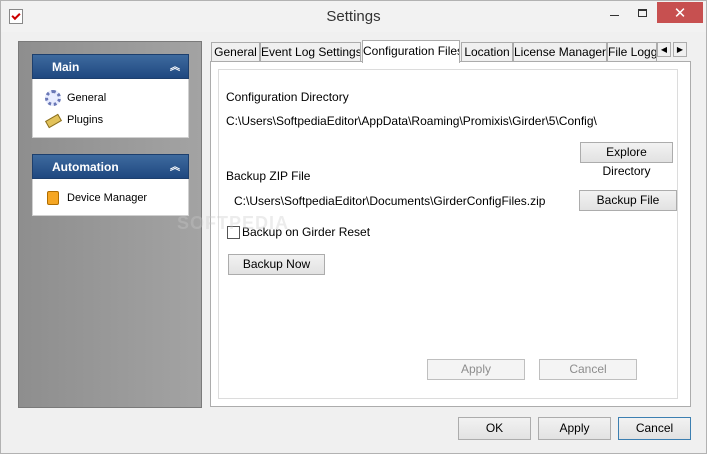 The height and width of the screenshot is (454, 707). Describe the element at coordinates (85, 167) in the screenshot. I see `sidebar-group-title: Automation` at that location.